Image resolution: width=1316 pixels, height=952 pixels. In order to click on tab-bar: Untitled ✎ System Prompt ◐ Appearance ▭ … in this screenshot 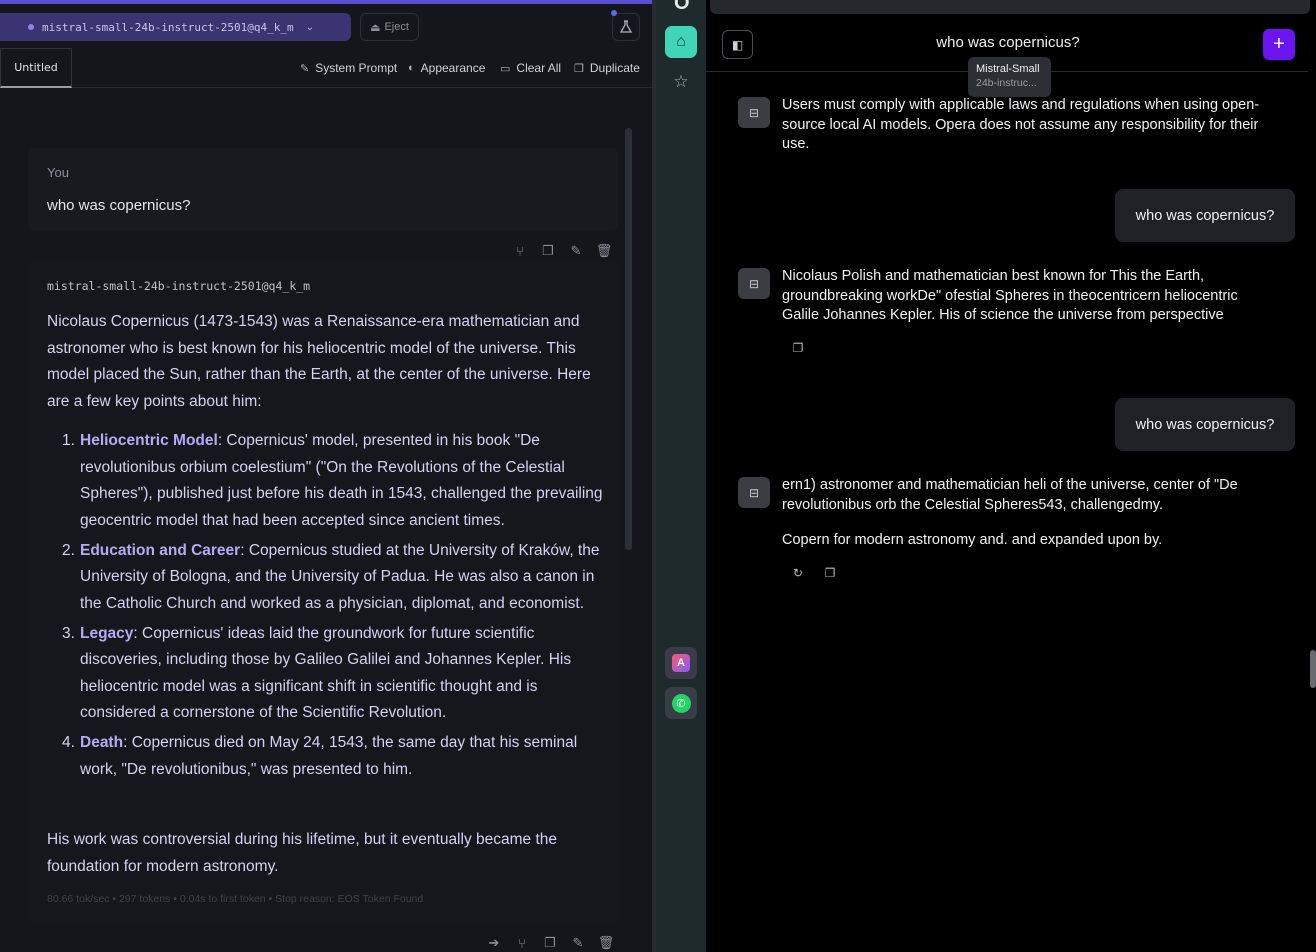, I will do `click(326, 68)`.